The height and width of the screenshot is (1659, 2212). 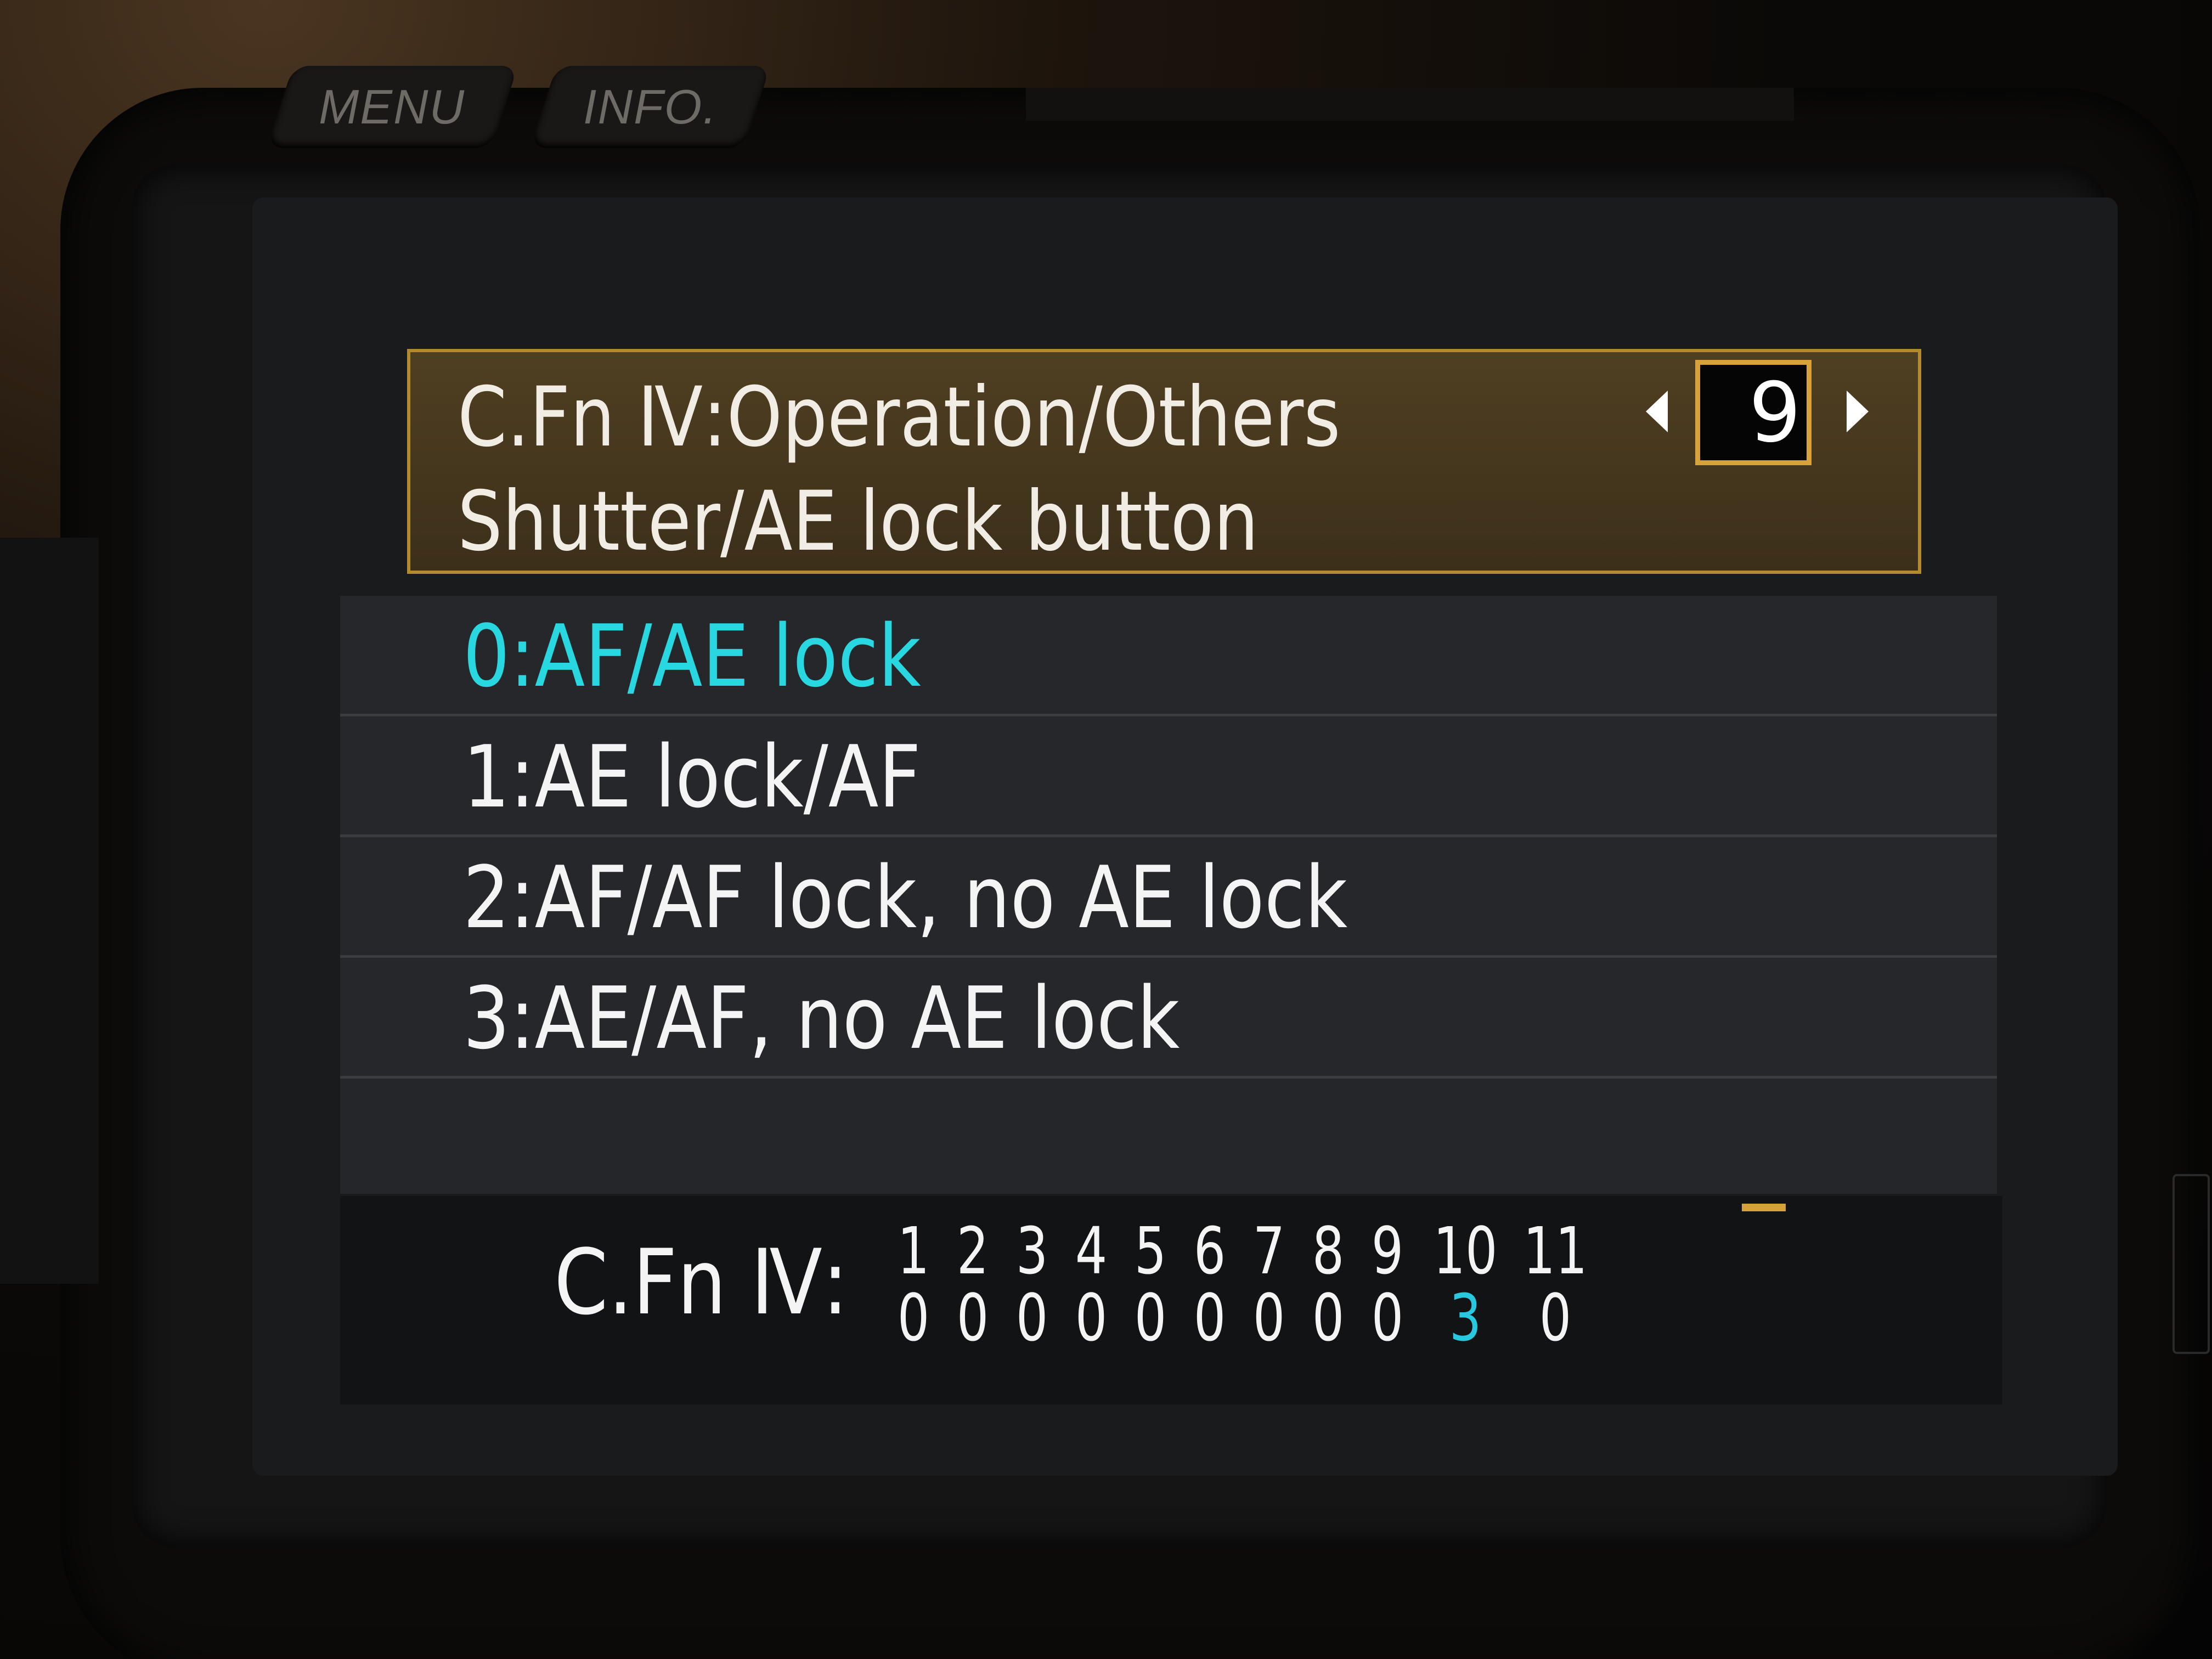 I want to click on function-status-9: 9 0, so click(x=1387, y=1285).